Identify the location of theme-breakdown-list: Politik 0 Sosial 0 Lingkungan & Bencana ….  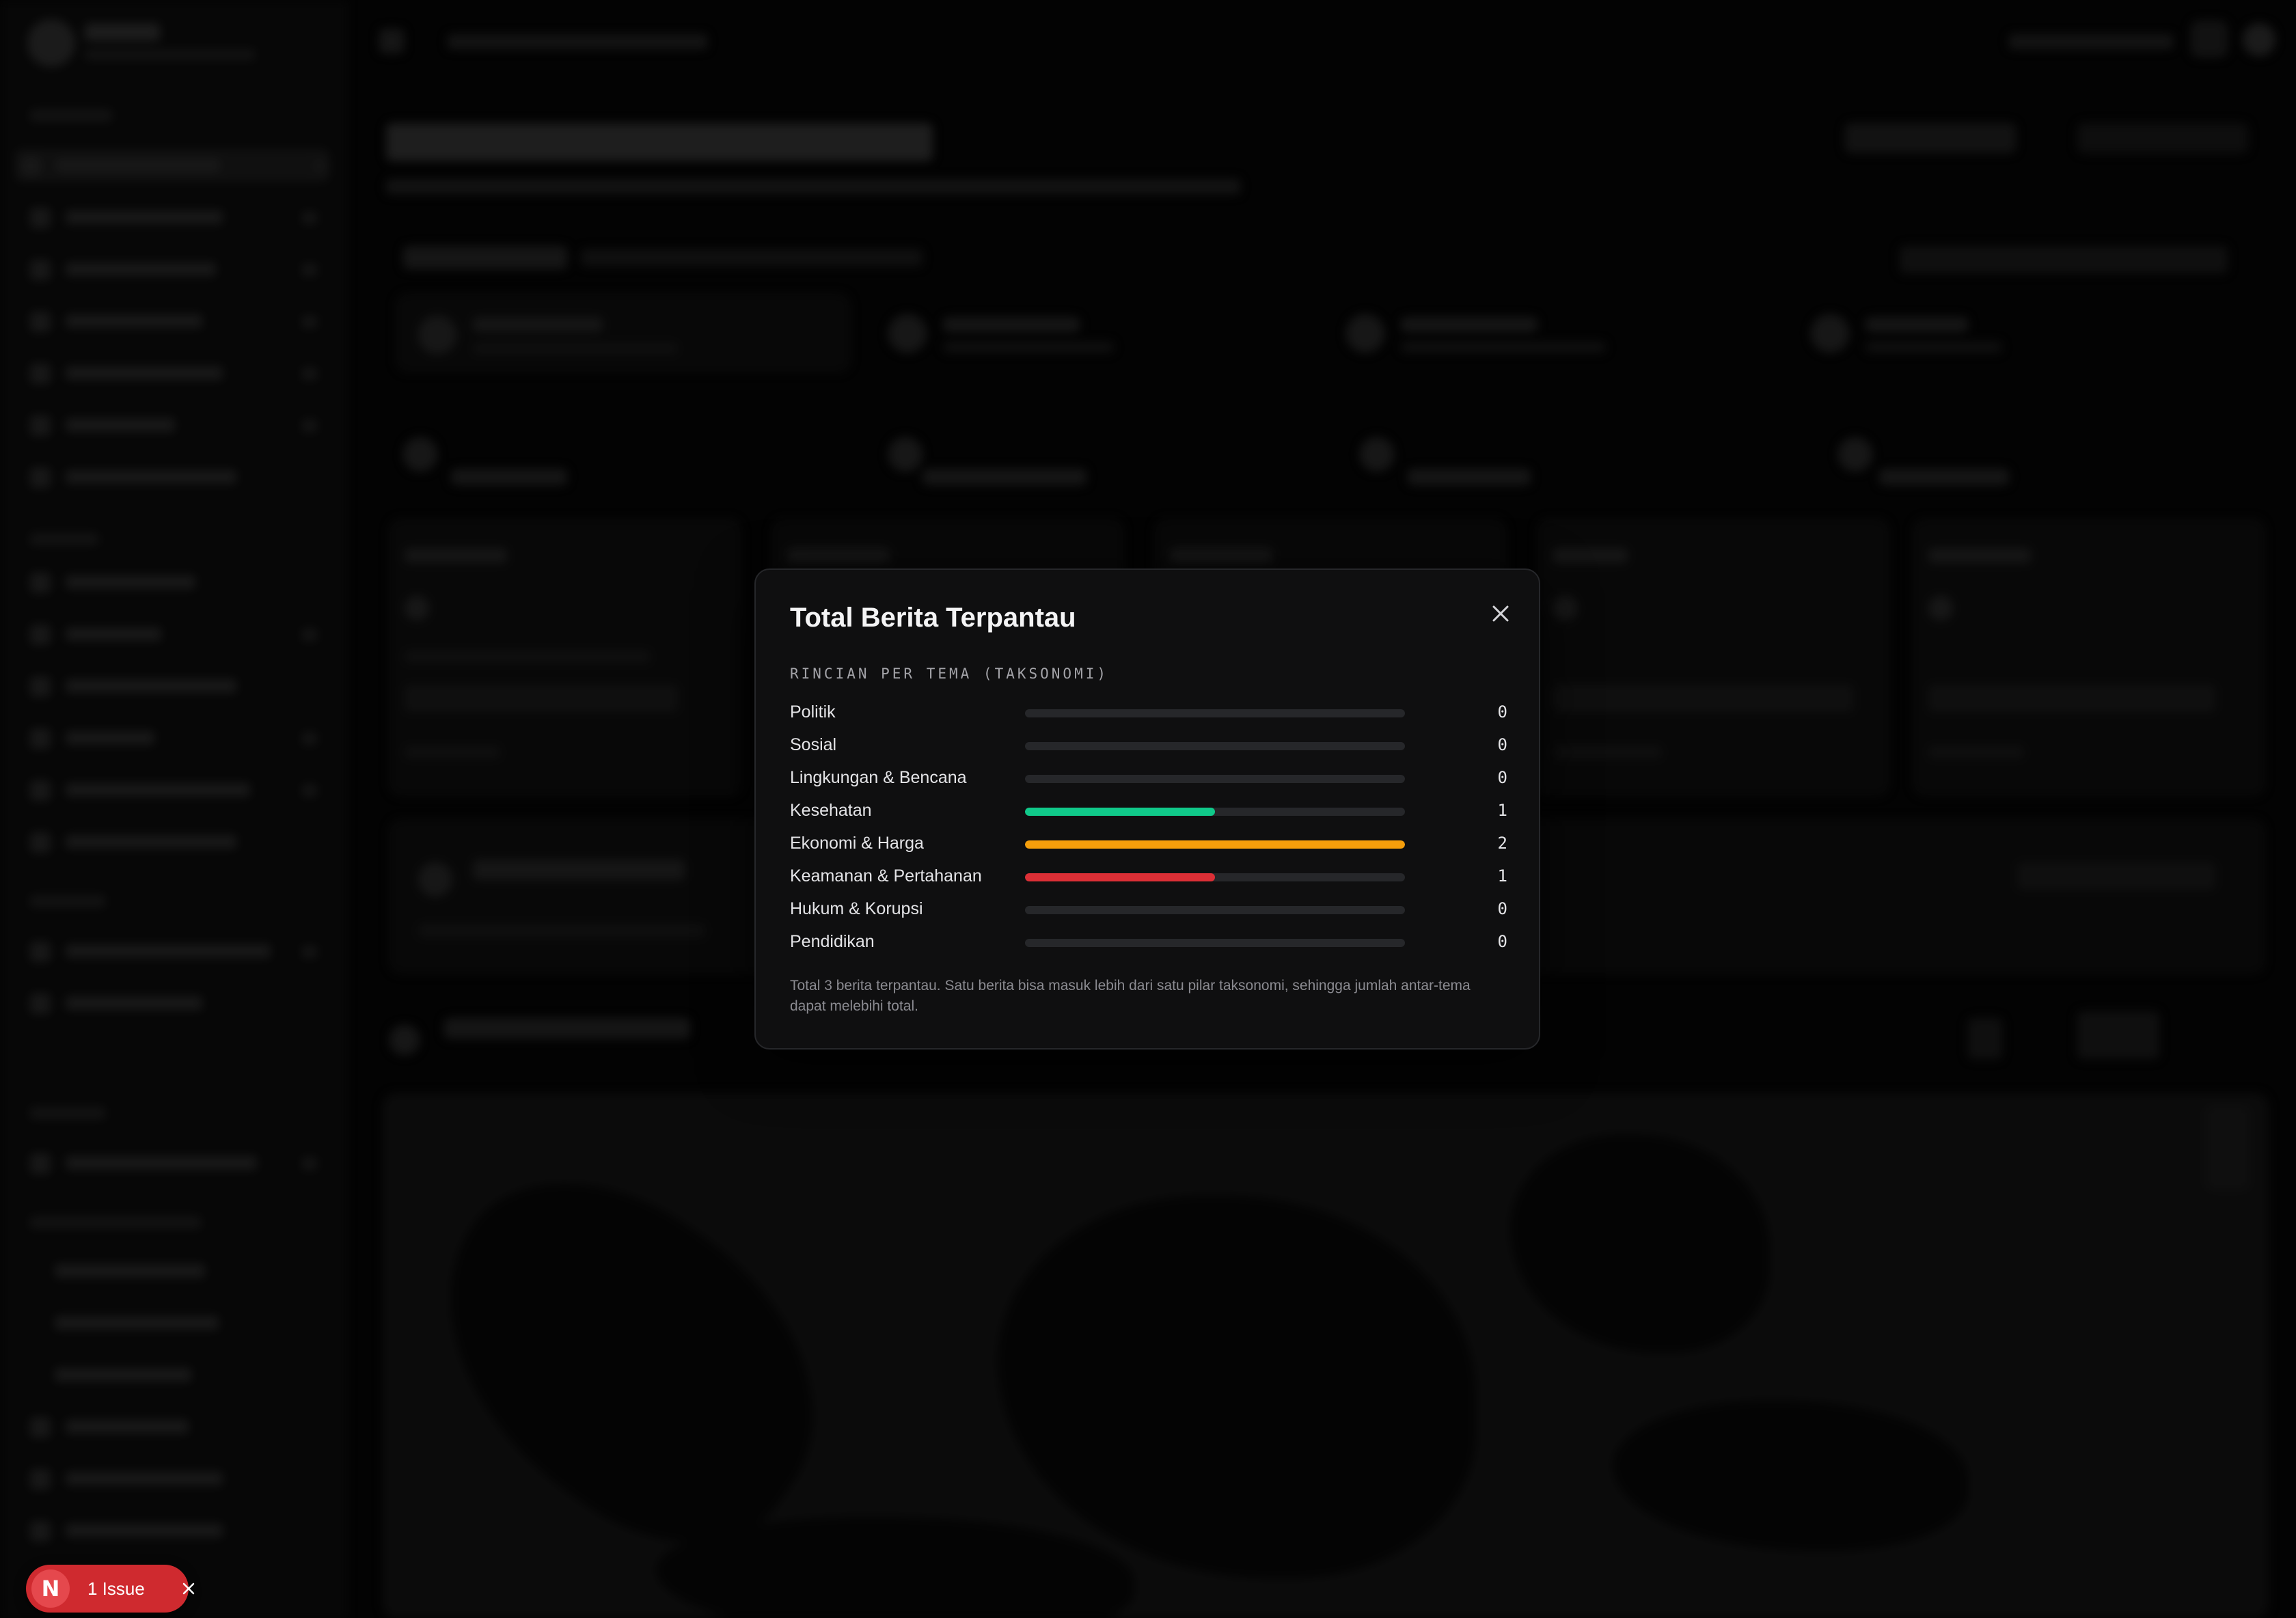
(1148, 828).